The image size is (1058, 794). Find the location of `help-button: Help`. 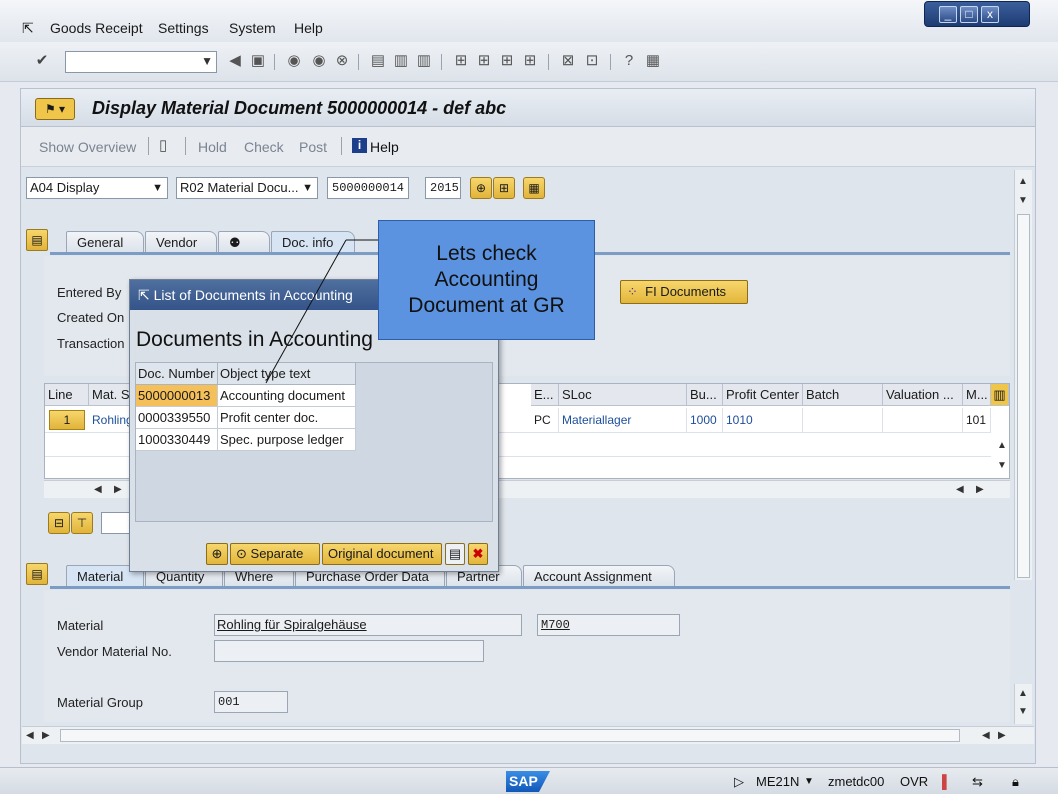

help-button: Help is located at coordinates (384, 147).